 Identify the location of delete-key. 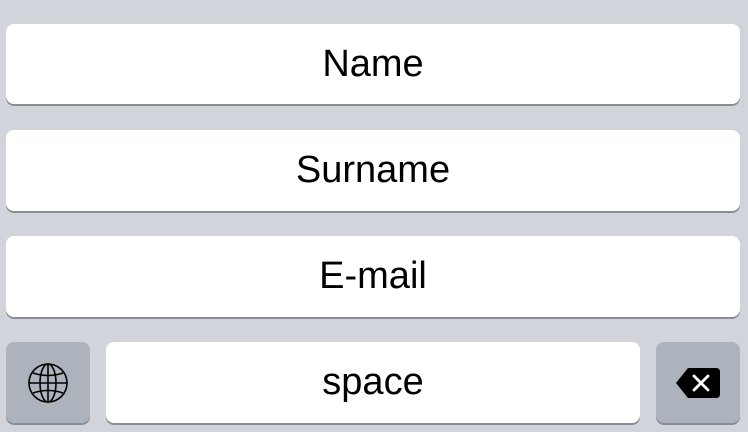
(698, 382).